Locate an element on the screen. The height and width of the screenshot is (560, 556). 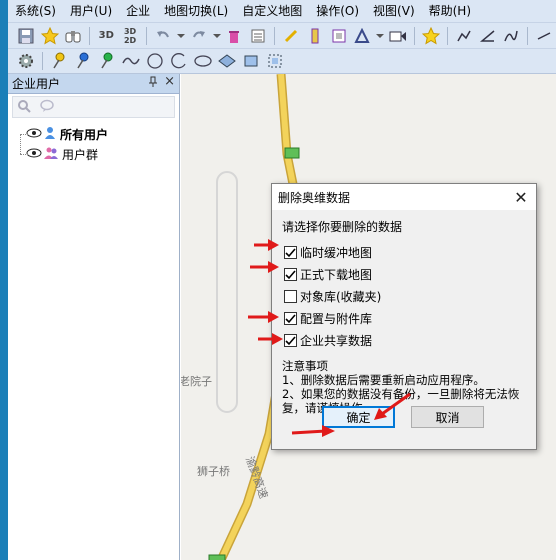
drawing-toolbar is located at coordinates (282, 61).